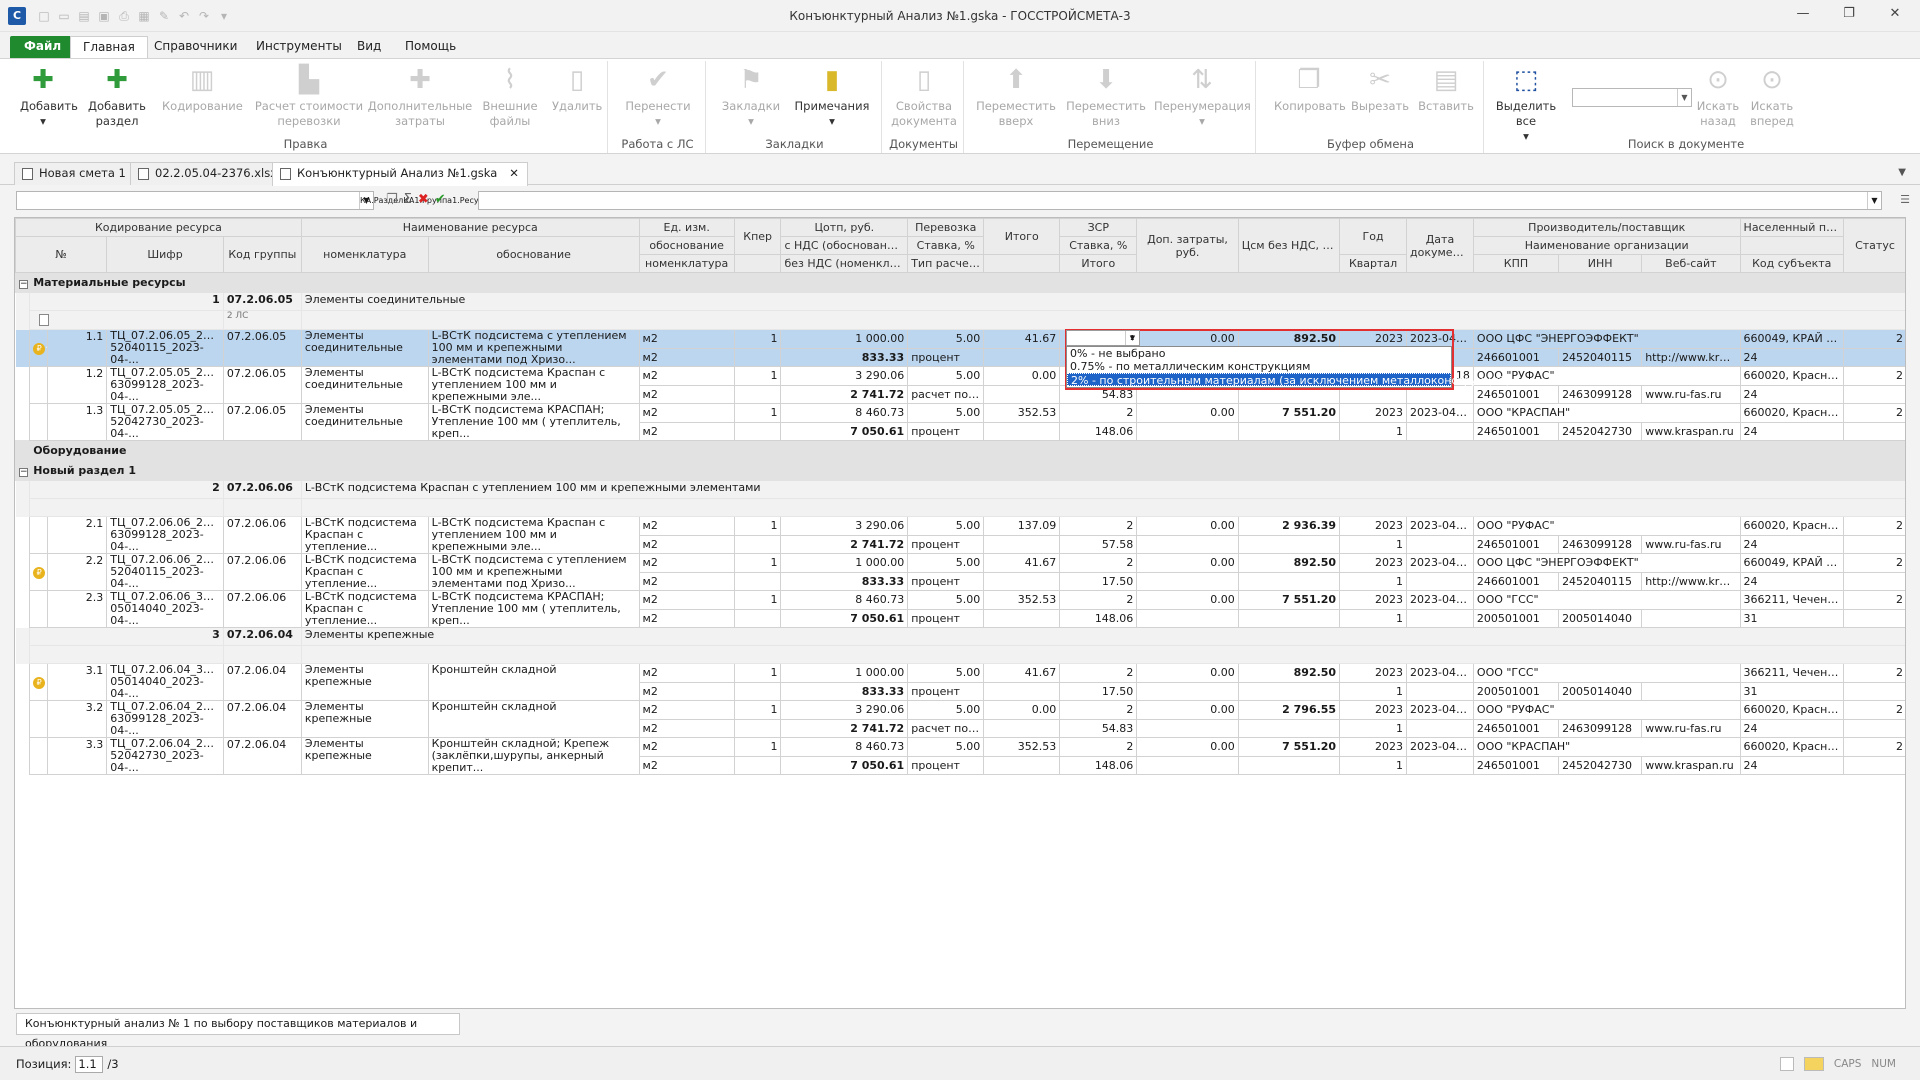 This screenshot has width=1920, height=1080. I want to click on header-manufacturer: Производитель/поставщик, so click(1606, 227).